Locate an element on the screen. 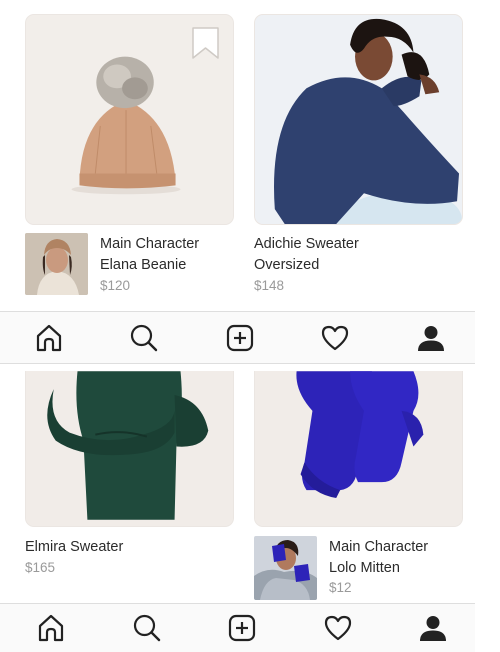 This screenshot has width=500, height=652. product-title-lolo-mitten: Main Character Lolo Mitten is located at coordinates (378, 558).